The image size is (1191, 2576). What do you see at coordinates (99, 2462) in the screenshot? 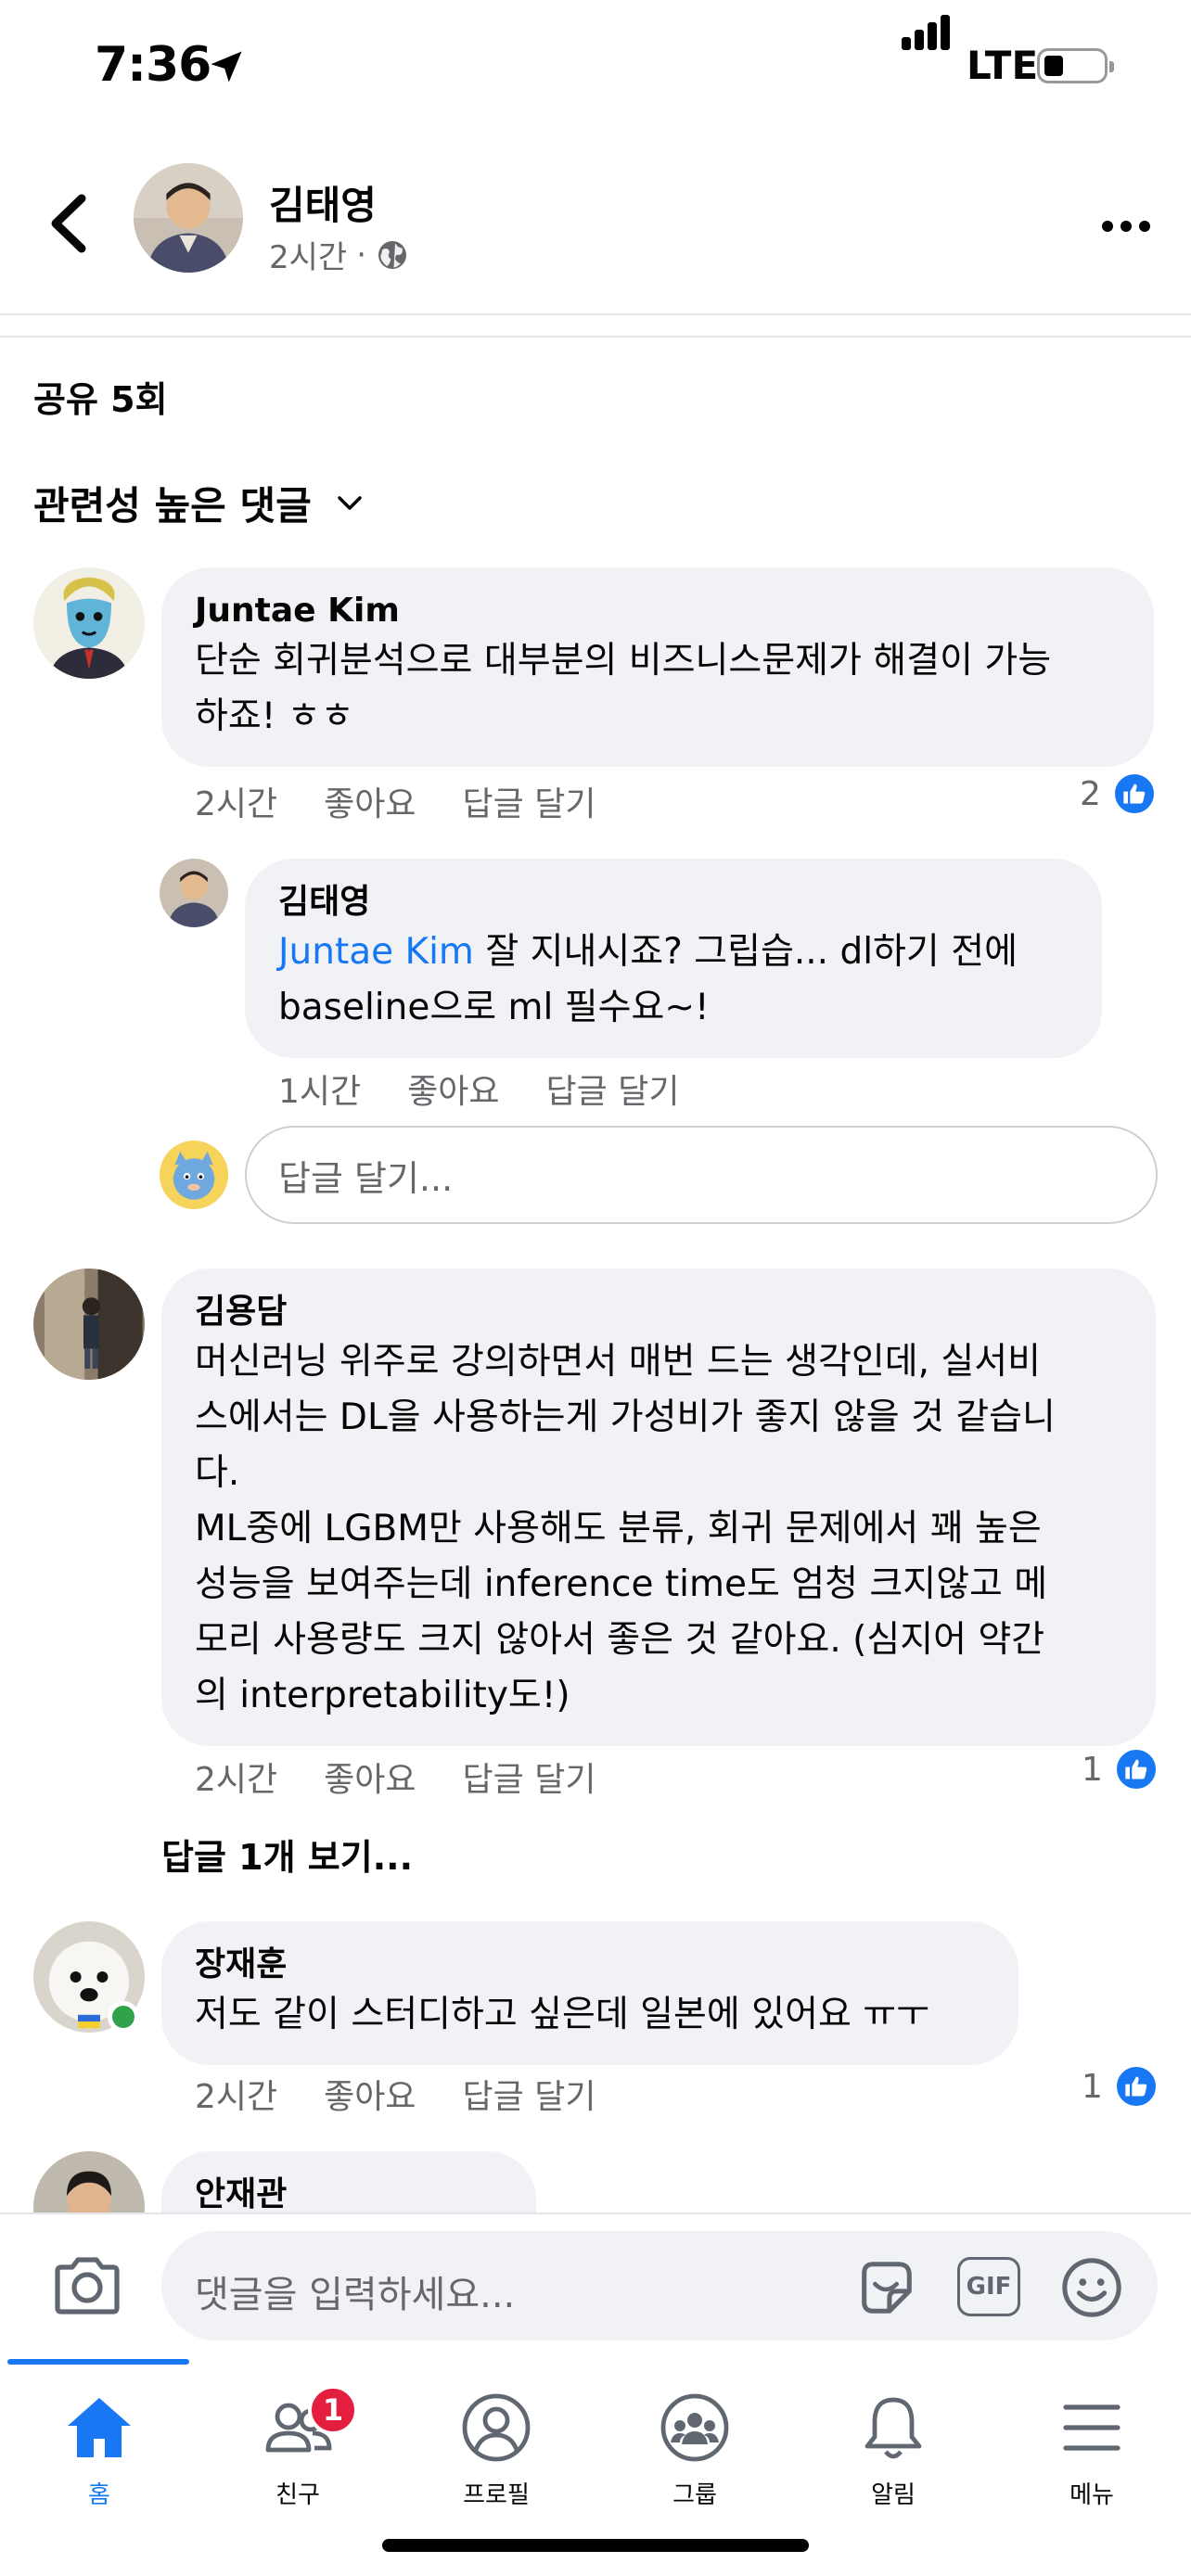
I see `tab-home: 홈` at bounding box center [99, 2462].